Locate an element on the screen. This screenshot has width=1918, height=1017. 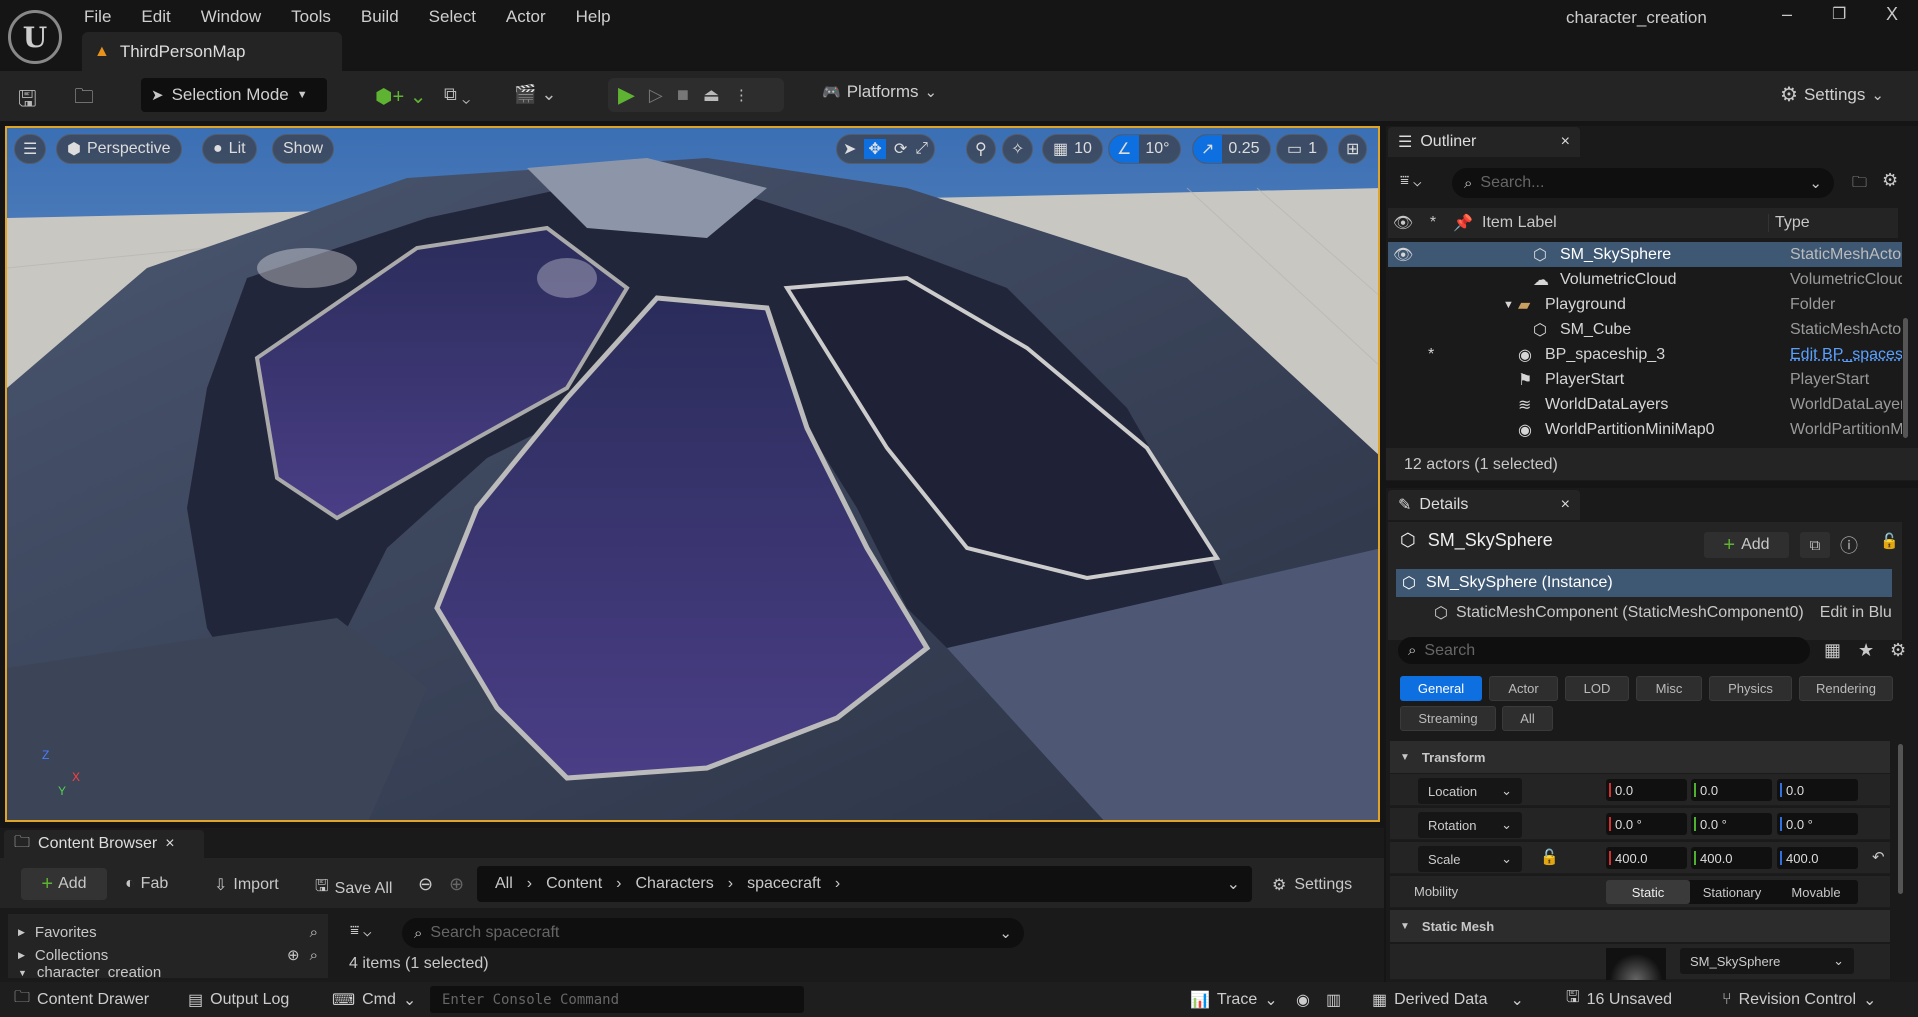
content-drawer-button: 🗀 Content Drawer is located at coordinates (81, 999).